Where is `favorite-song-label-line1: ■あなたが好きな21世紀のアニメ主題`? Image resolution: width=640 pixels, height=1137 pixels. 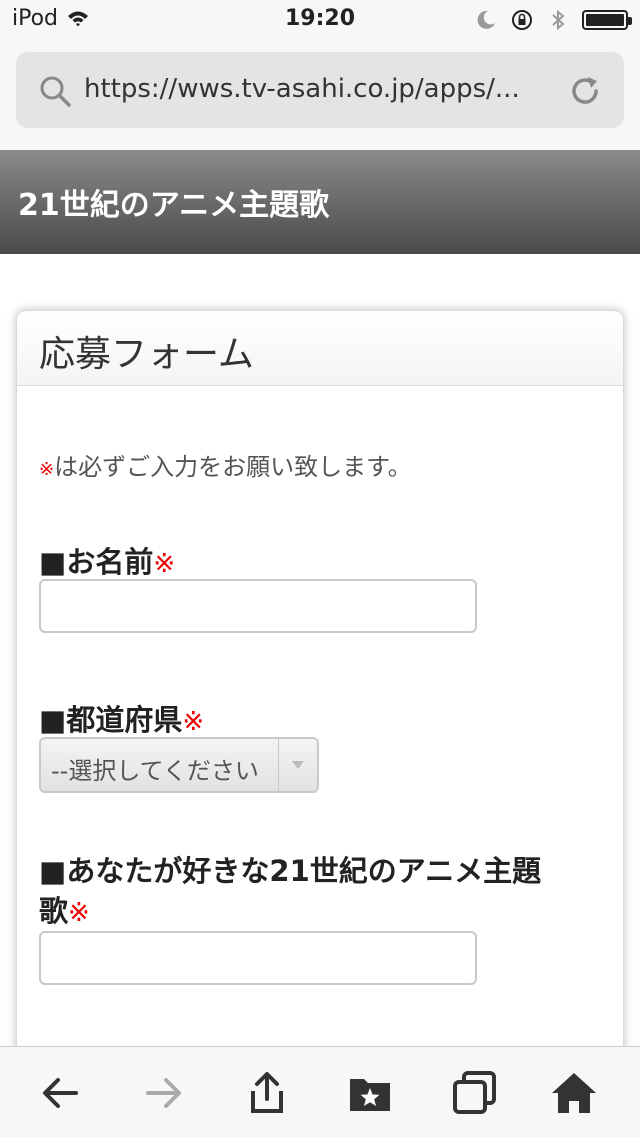
favorite-song-label-line1: ■あなたが好きな21世紀のアニメ主題 is located at coordinates (290, 871).